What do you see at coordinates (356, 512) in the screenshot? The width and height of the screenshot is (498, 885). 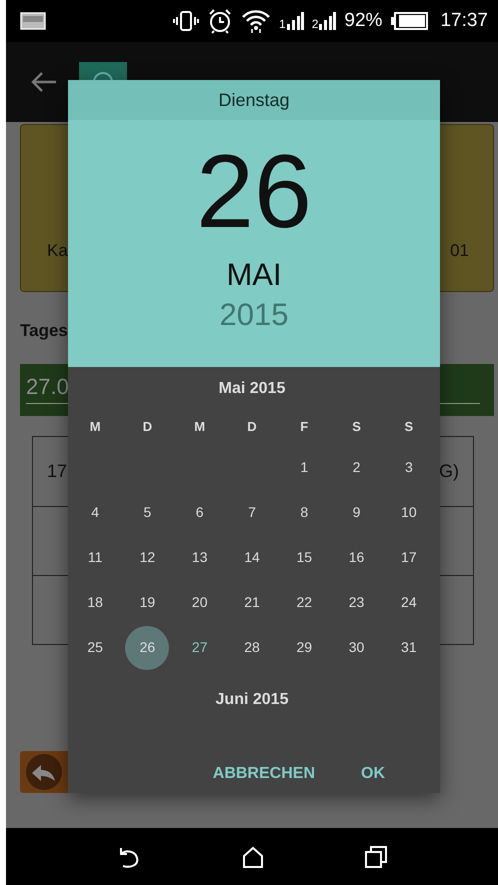 I see `calendar-day: 9` at bounding box center [356, 512].